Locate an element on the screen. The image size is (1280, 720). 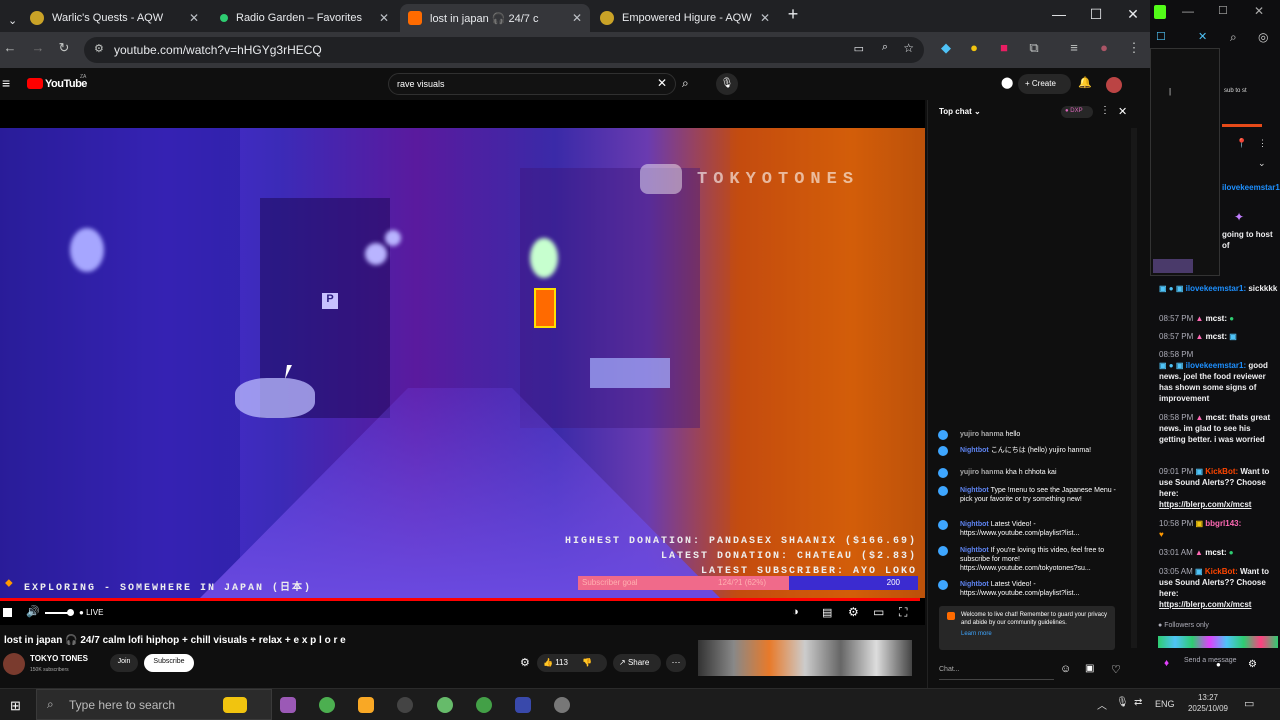
search-highlight-icon is located at coordinates (235, 705).